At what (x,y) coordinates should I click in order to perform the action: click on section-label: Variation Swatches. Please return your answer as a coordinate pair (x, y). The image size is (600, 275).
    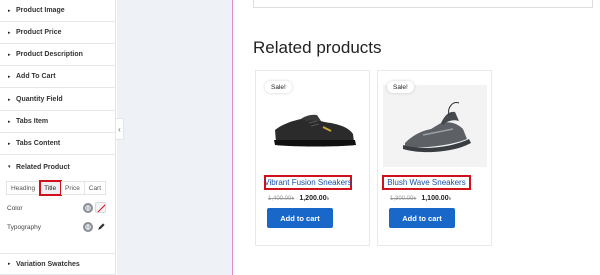
    Looking at the image, I should click on (48, 264).